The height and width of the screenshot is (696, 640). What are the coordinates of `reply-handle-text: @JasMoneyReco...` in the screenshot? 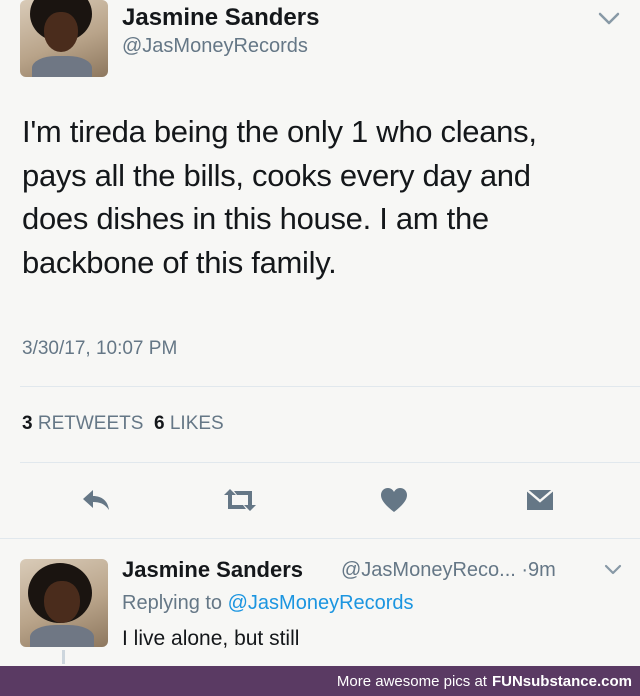 It's located at (428, 570).